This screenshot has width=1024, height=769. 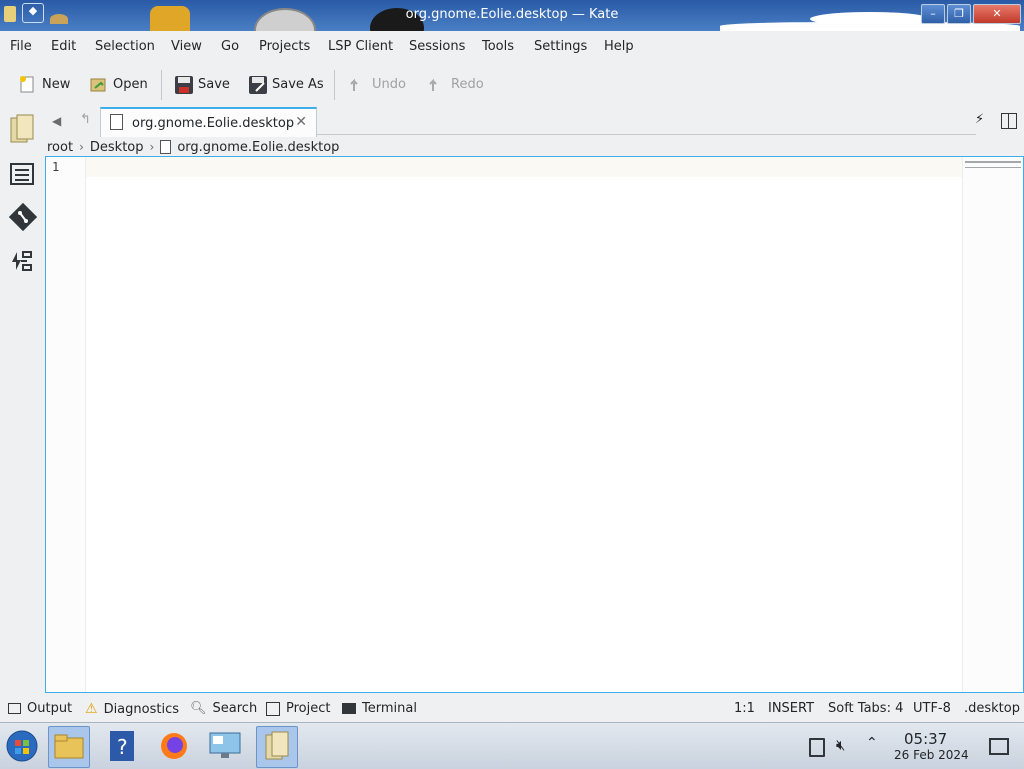 What do you see at coordinates (117, 147) in the screenshot?
I see `breadcrumb-desktop: Desktop` at bounding box center [117, 147].